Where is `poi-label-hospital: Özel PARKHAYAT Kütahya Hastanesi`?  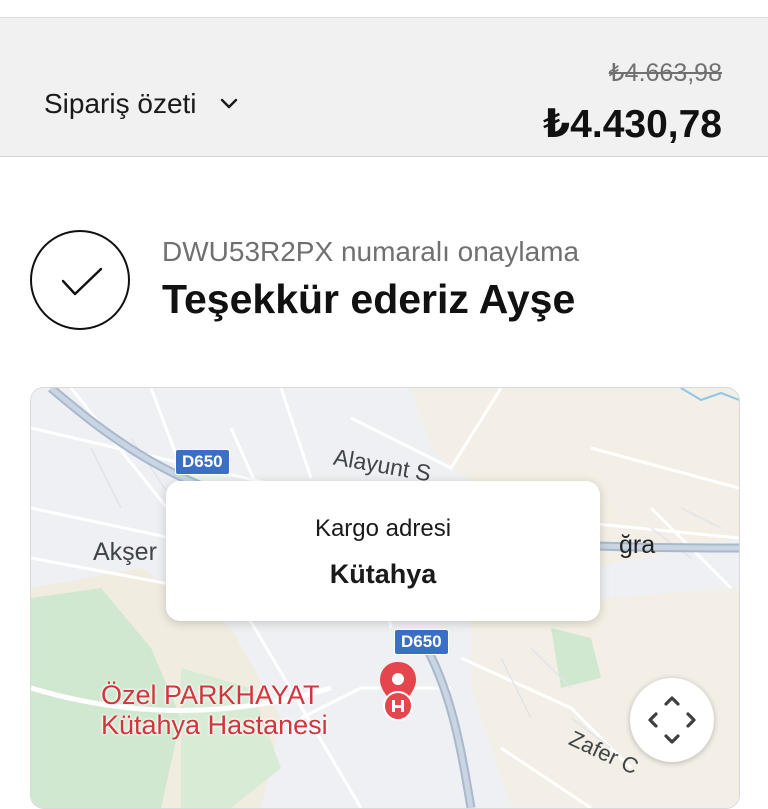 poi-label-hospital: Özel PARKHAYAT Kütahya Hastanesi is located at coordinates (214, 710).